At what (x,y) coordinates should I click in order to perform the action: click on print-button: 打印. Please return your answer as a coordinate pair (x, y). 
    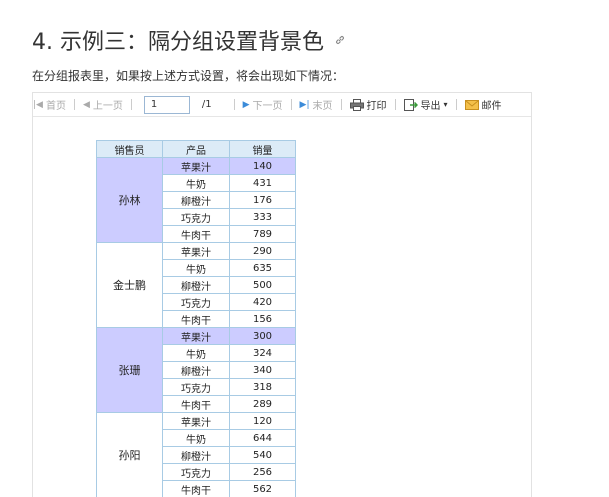
    Looking at the image, I should click on (368, 105).